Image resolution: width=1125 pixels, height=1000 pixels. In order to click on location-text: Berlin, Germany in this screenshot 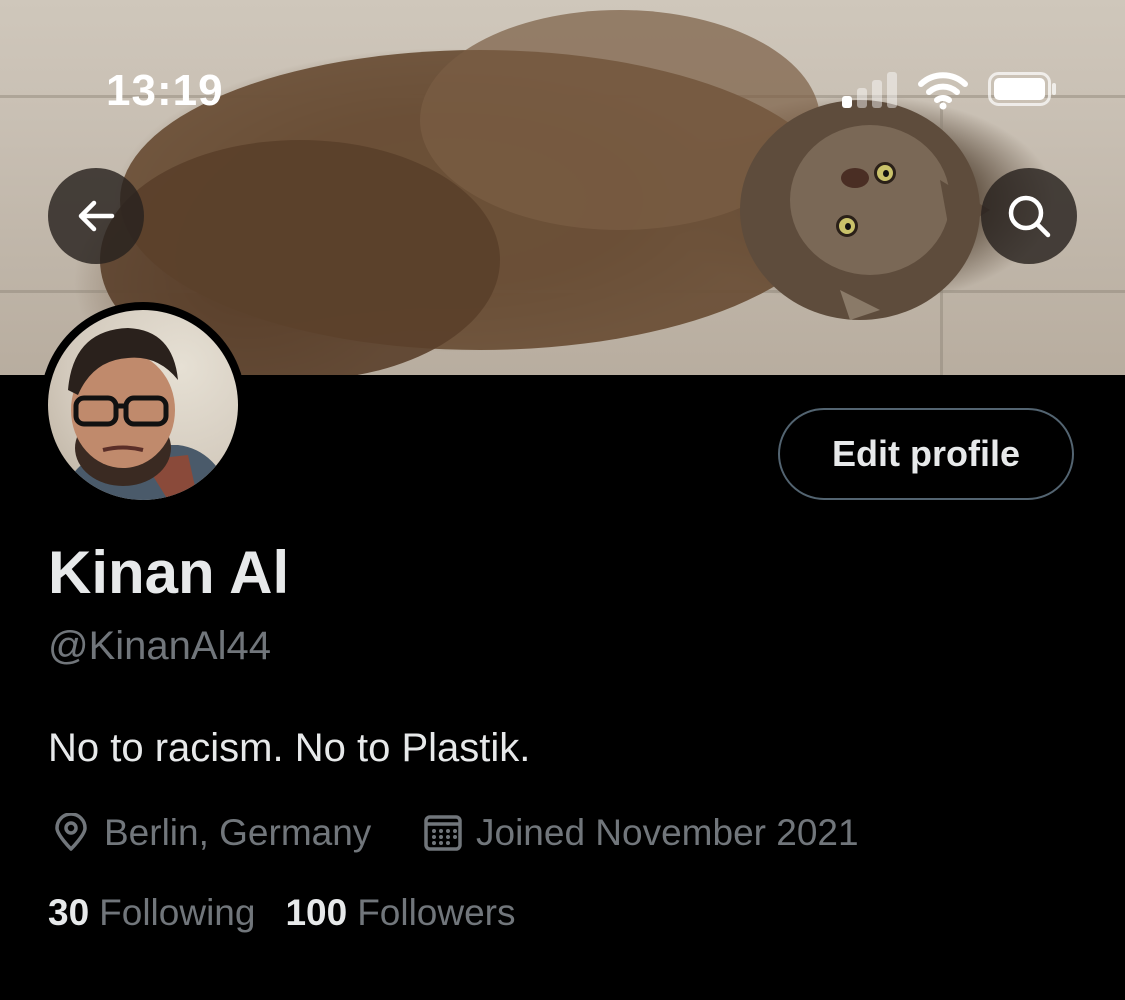, I will do `click(238, 832)`.